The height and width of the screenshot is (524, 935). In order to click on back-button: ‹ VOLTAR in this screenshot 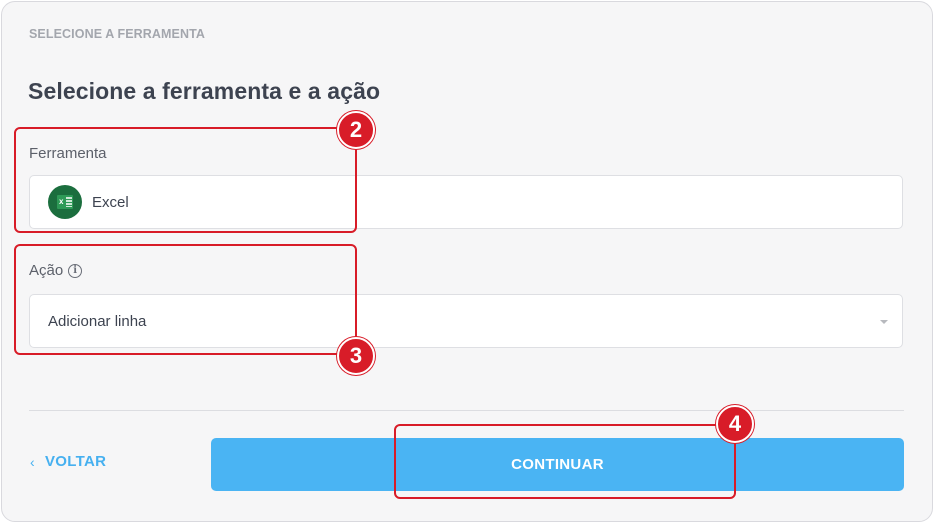, I will do `click(68, 461)`.